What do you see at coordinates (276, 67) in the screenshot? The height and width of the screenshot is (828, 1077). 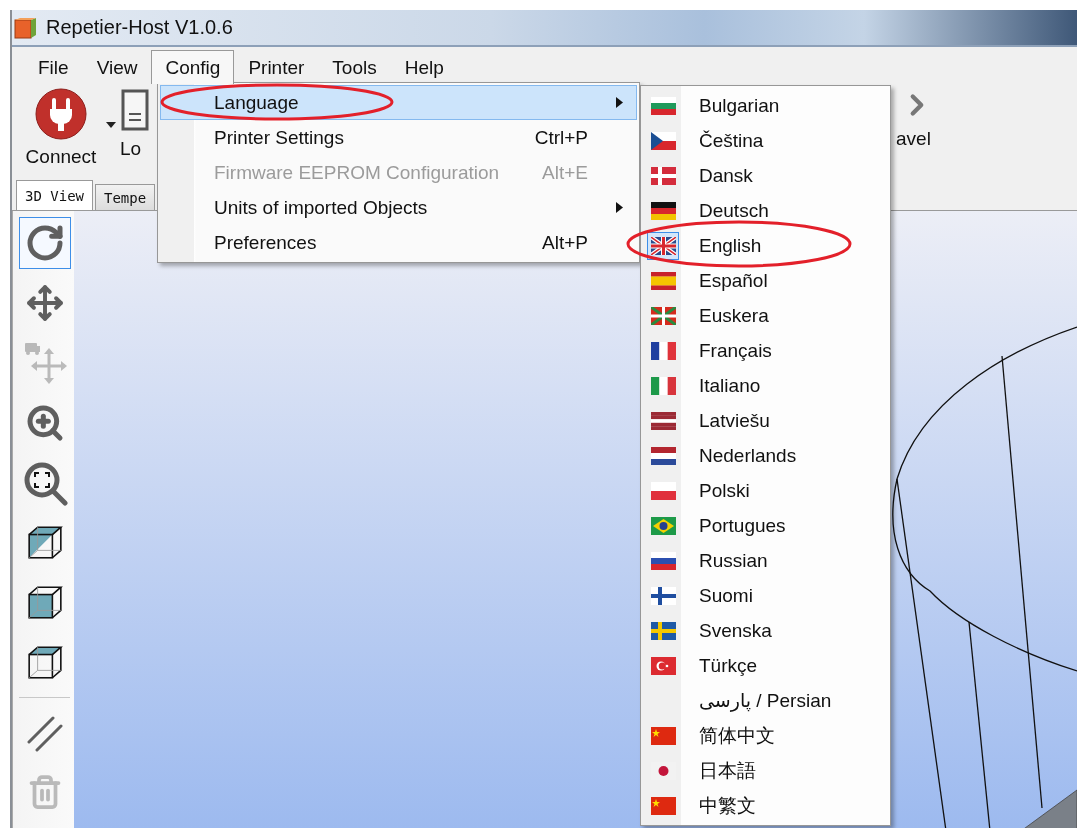 I see `menu-item: Printer` at bounding box center [276, 67].